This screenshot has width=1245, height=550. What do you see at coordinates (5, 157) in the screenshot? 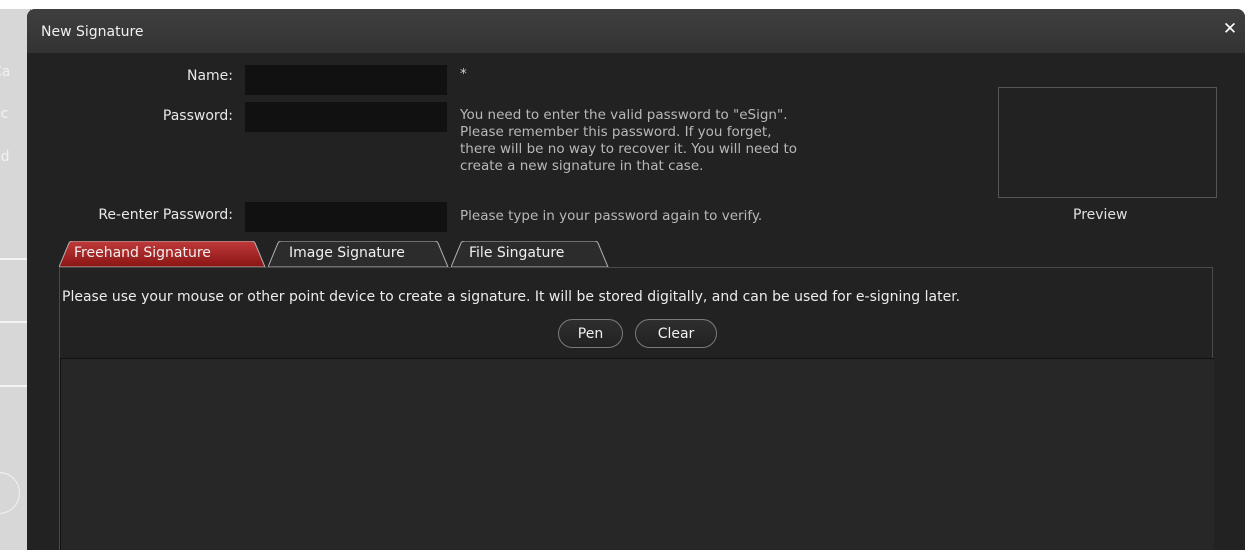
I see `background-text-fragment: ed` at bounding box center [5, 157].